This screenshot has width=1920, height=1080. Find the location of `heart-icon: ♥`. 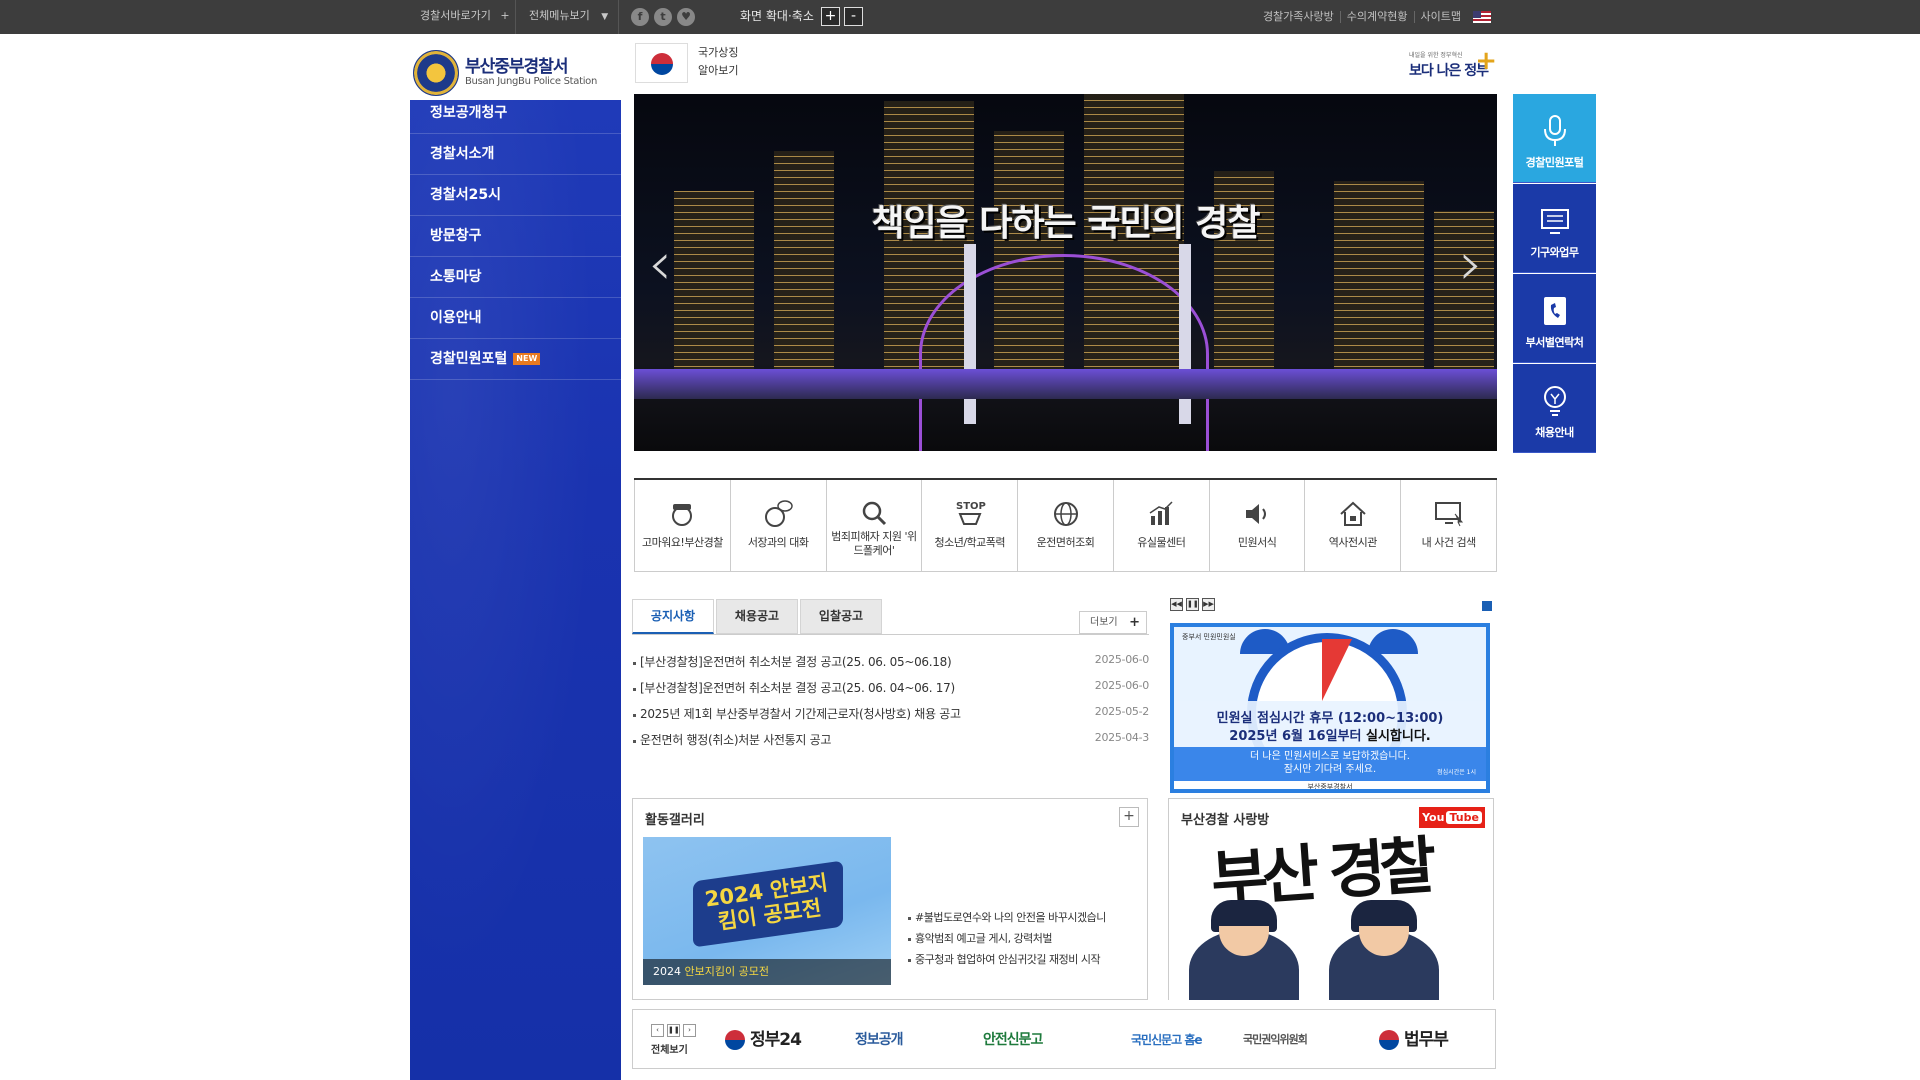

heart-icon: ♥ is located at coordinates (686, 17).